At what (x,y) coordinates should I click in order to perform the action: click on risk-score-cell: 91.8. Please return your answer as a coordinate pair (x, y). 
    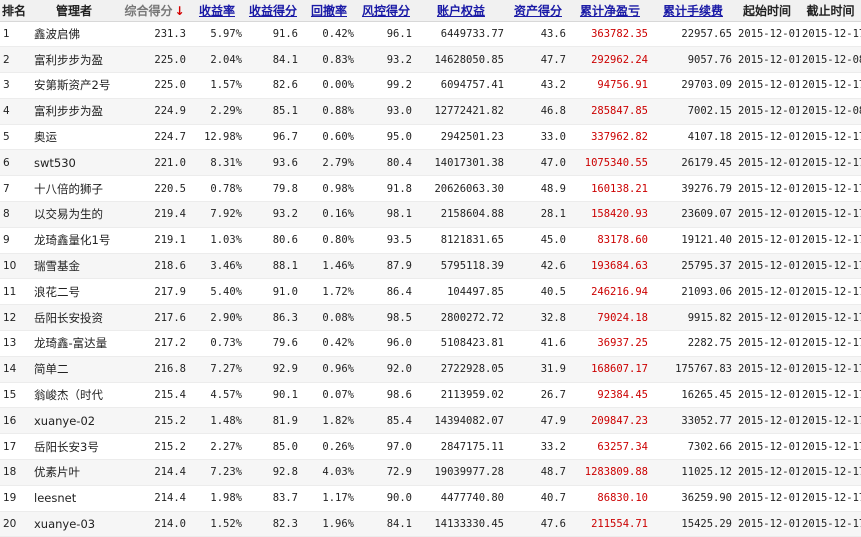
    Looking at the image, I should click on (386, 189).